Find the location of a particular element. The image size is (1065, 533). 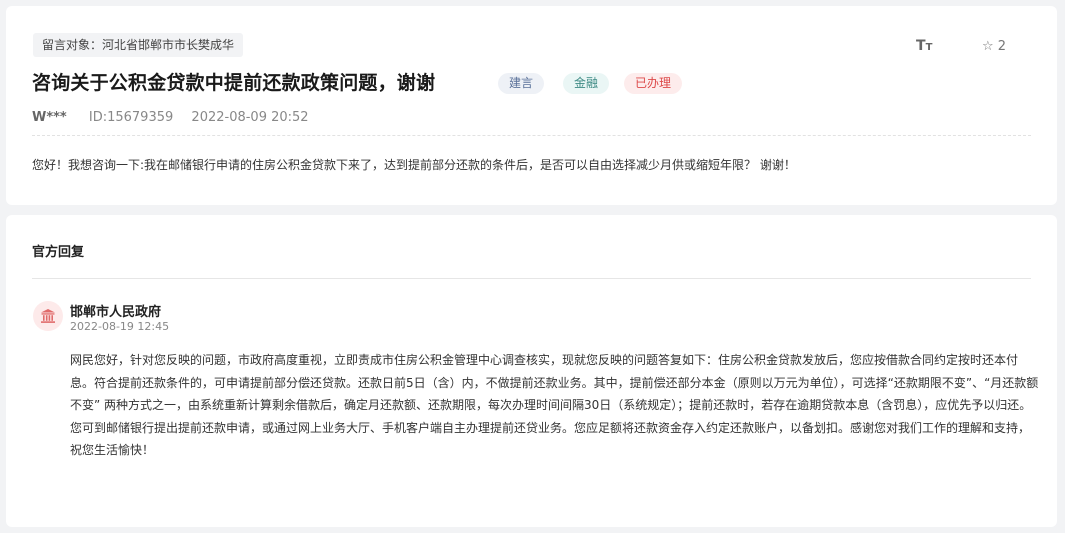

star-outline-icon: ☆ is located at coordinates (988, 46).